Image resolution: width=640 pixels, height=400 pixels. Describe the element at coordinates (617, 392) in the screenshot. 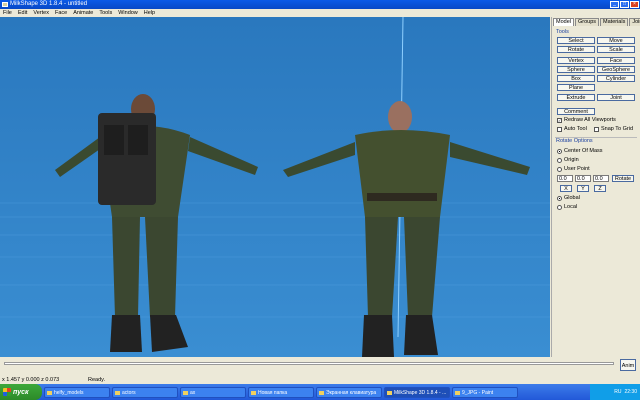

I see `language-indicator: RU` at that location.